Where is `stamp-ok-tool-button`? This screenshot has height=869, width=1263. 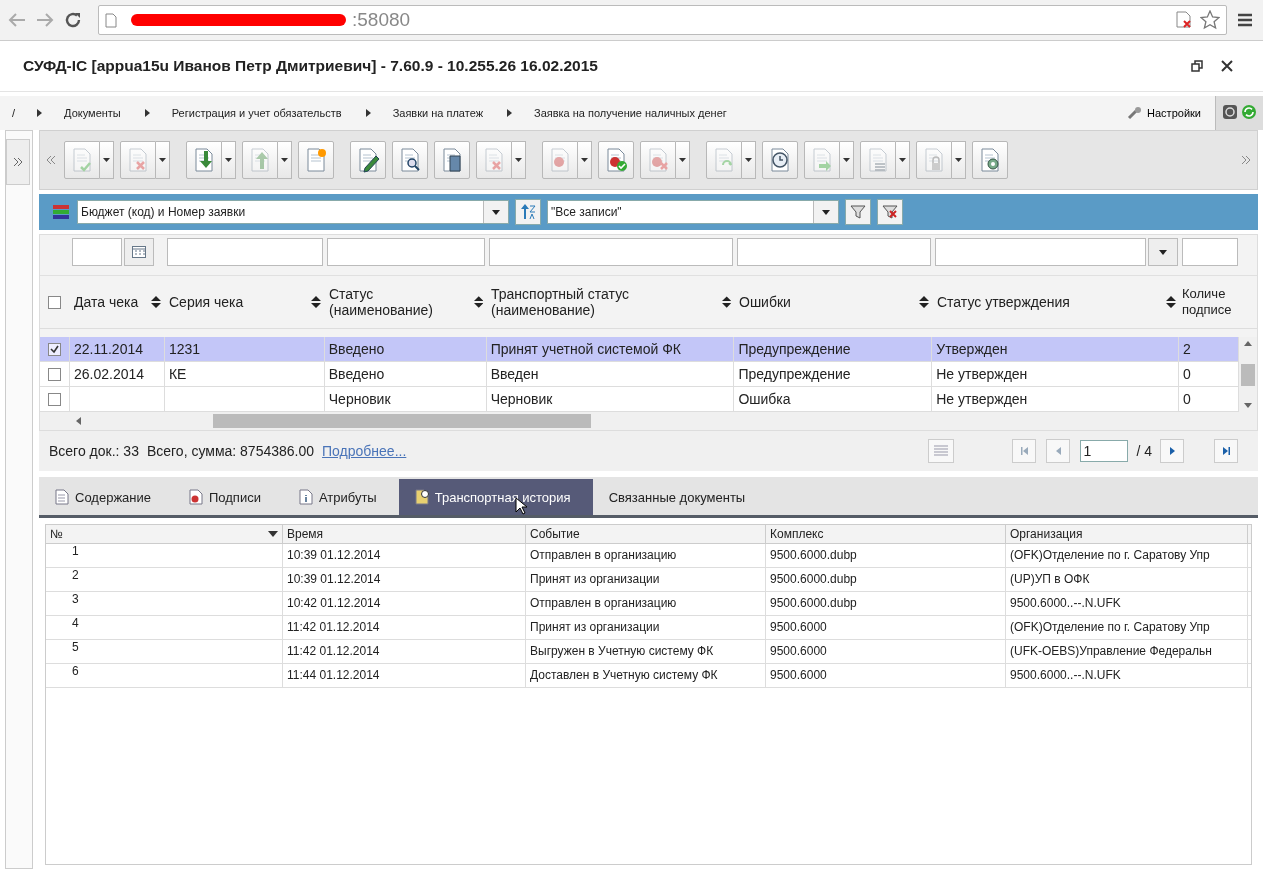
stamp-ok-tool-button is located at coordinates (616, 160).